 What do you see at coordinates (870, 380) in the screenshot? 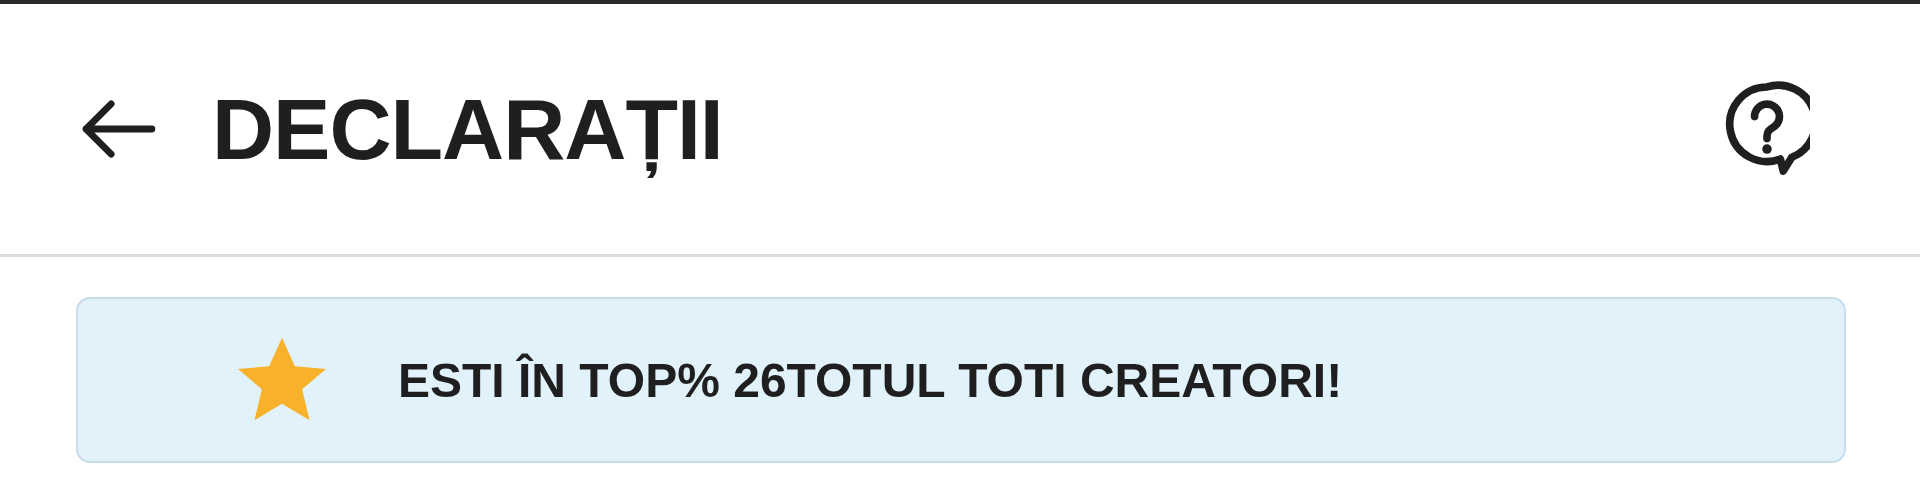
I see `banner-text: ESTI ÎN TOP% 26TOTUL TOTI CREATORI!` at bounding box center [870, 380].